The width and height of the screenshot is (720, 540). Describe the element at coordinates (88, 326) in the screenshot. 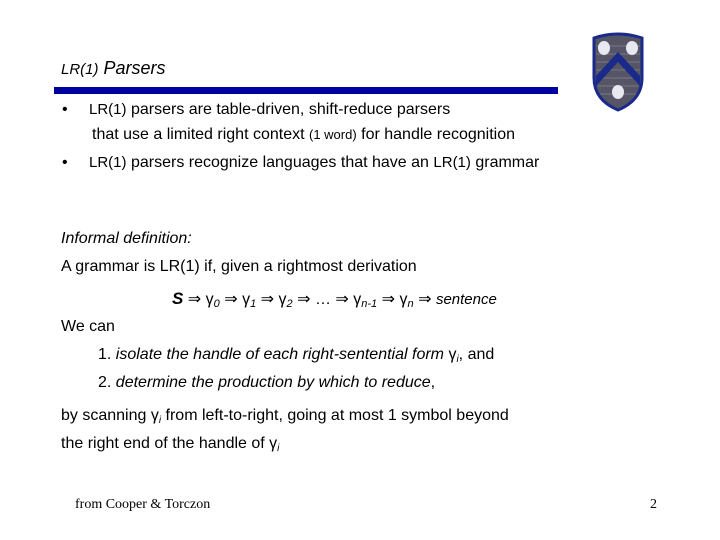

I see `we-can-text: We can` at that location.